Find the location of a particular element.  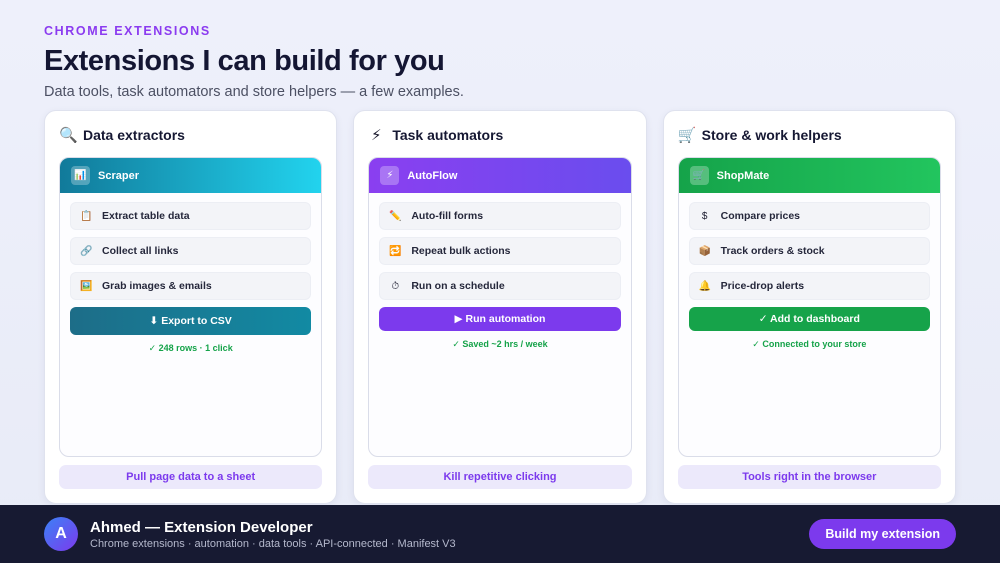

popup-titlebar: ⚡ AutoFlow is located at coordinates (500, 175).